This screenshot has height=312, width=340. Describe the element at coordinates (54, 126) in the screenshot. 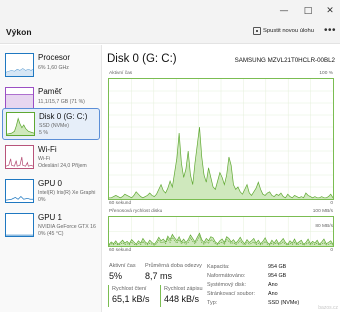

I see `sidebar-item-sub: SSD (NVMe)` at that location.